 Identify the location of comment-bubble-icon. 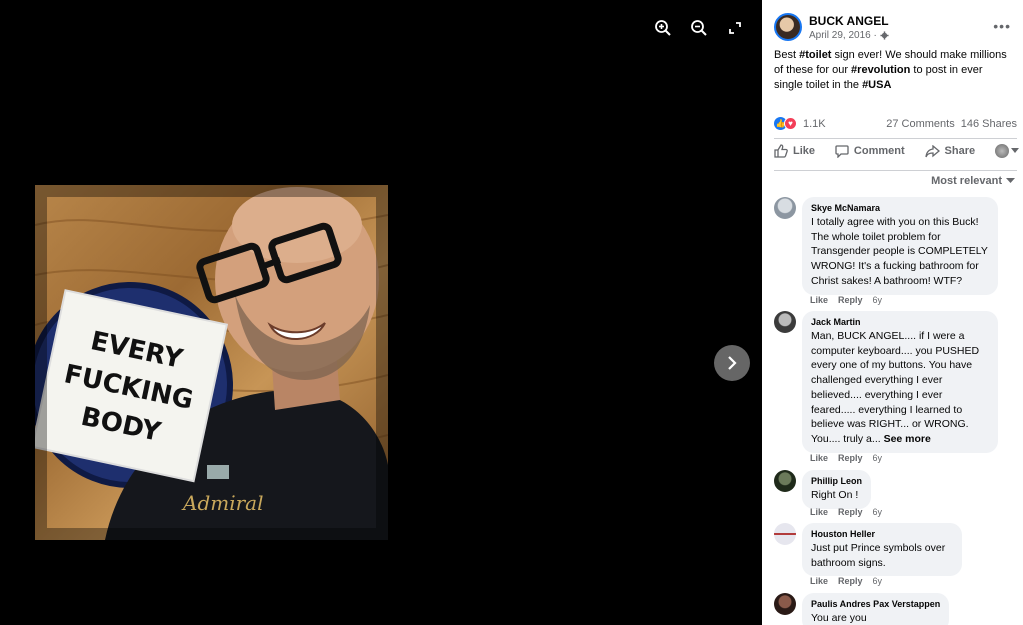
(842, 151).